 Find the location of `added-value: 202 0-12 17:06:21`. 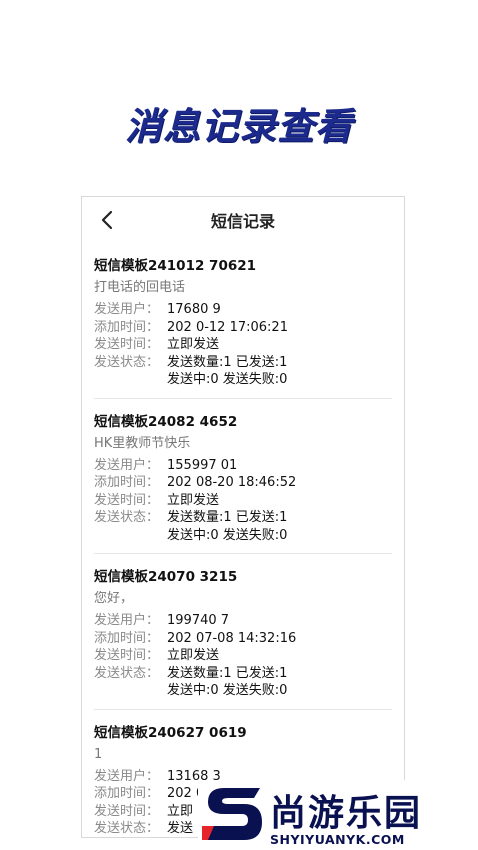

added-value: 202 0-12 17:06:21 is located at coordinates (227, 327).